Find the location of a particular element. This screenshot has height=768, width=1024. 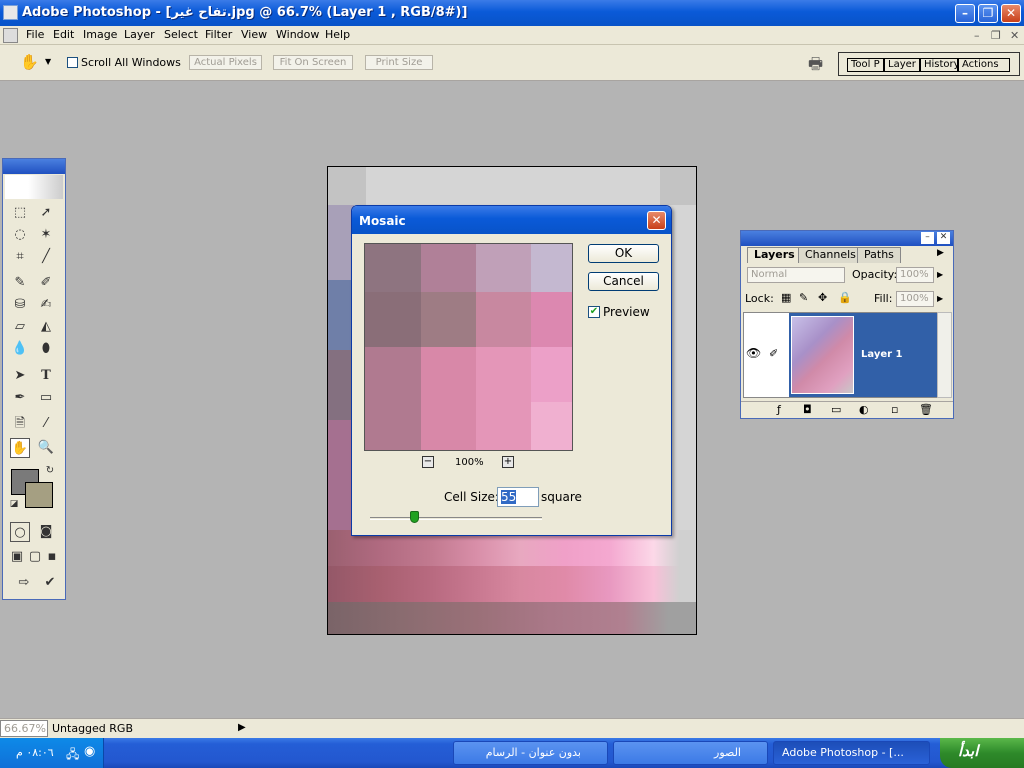

new-layer-icon: ▫ is located at coordinates (894, 409).